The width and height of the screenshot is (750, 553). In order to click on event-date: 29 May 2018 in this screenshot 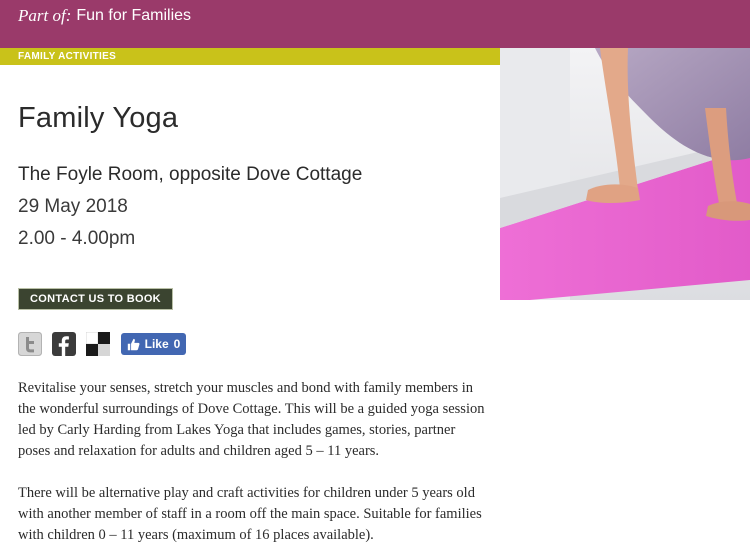, I will do `click(73, 206)`.